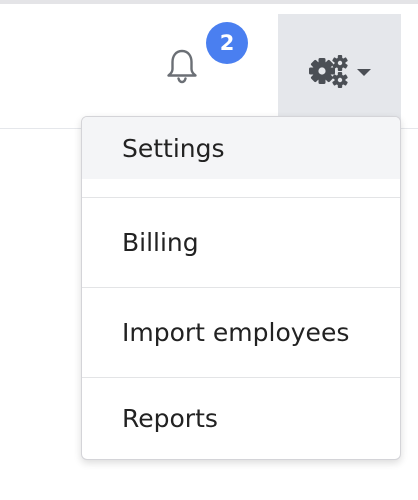 This screenshot has height=500, width=418. Describe the element at coordinates (173, 148) in the screenshot. I see `menu-item-label: Settings` at that location.